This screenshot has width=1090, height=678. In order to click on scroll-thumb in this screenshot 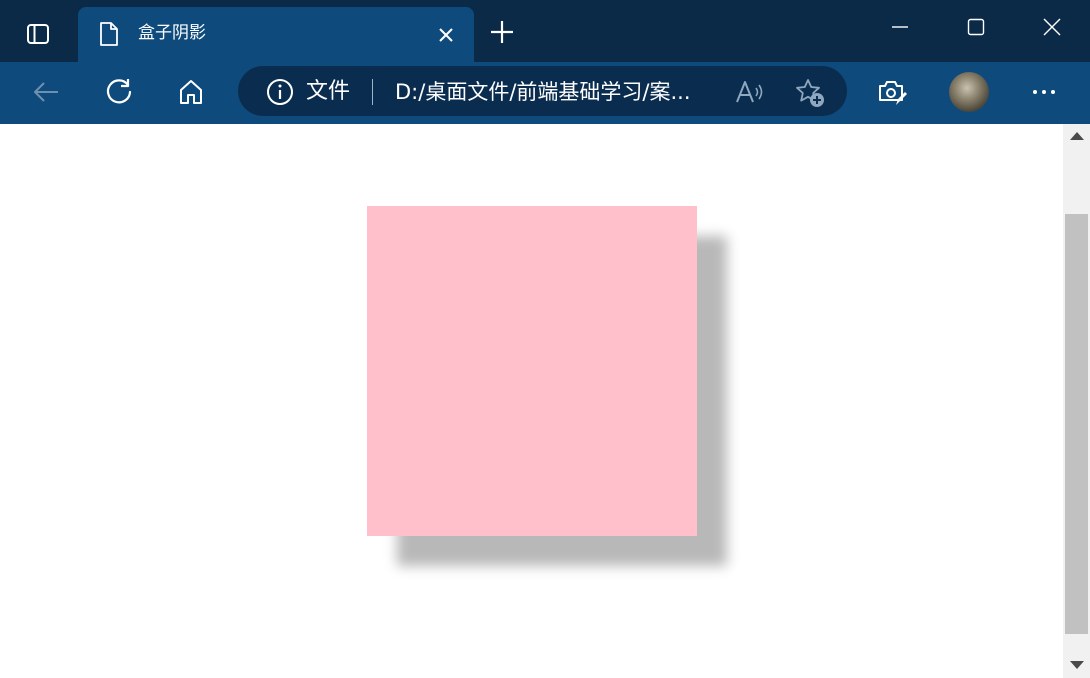, I will do `click(1076, 424)`.